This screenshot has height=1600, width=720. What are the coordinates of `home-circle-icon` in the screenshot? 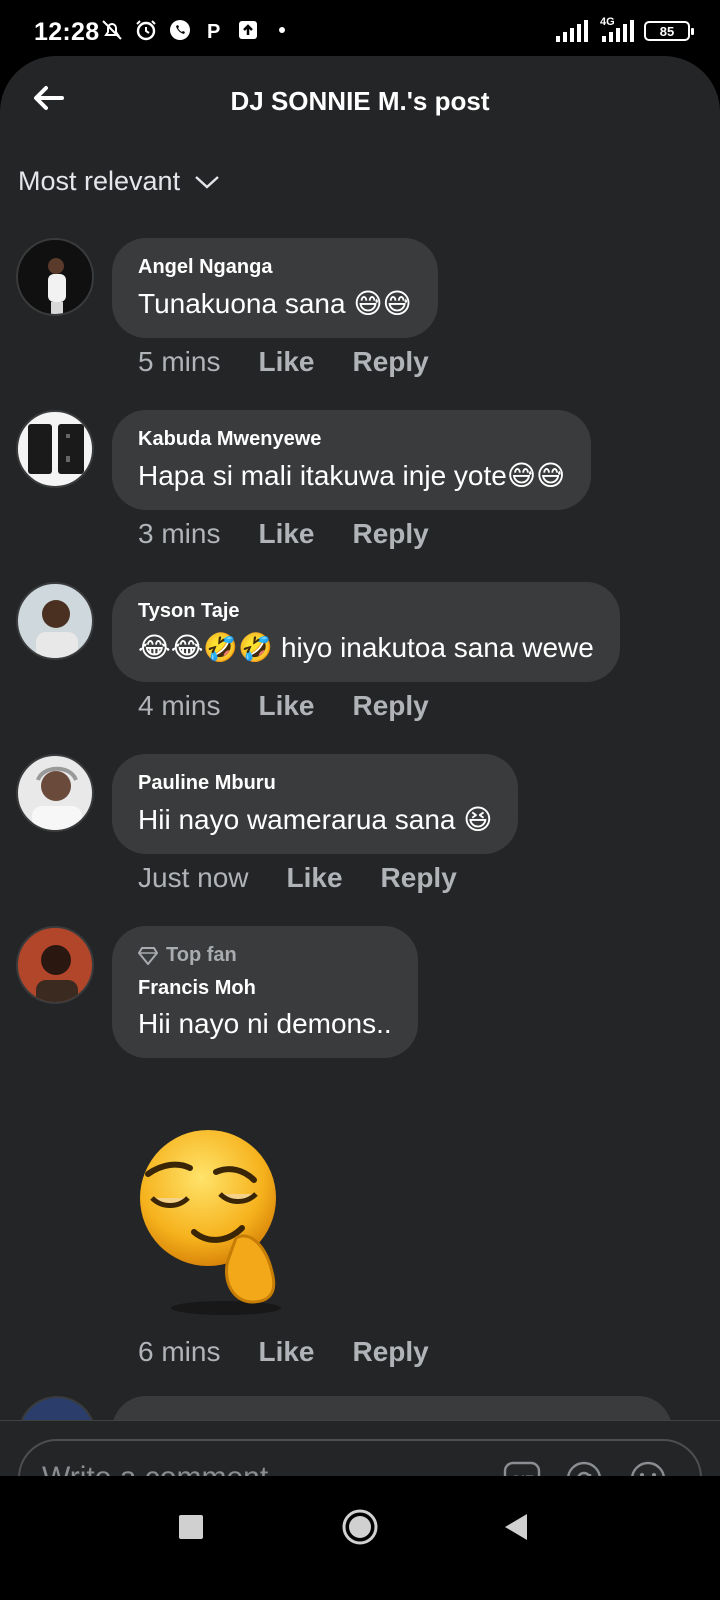 It's located at (360, 1527).